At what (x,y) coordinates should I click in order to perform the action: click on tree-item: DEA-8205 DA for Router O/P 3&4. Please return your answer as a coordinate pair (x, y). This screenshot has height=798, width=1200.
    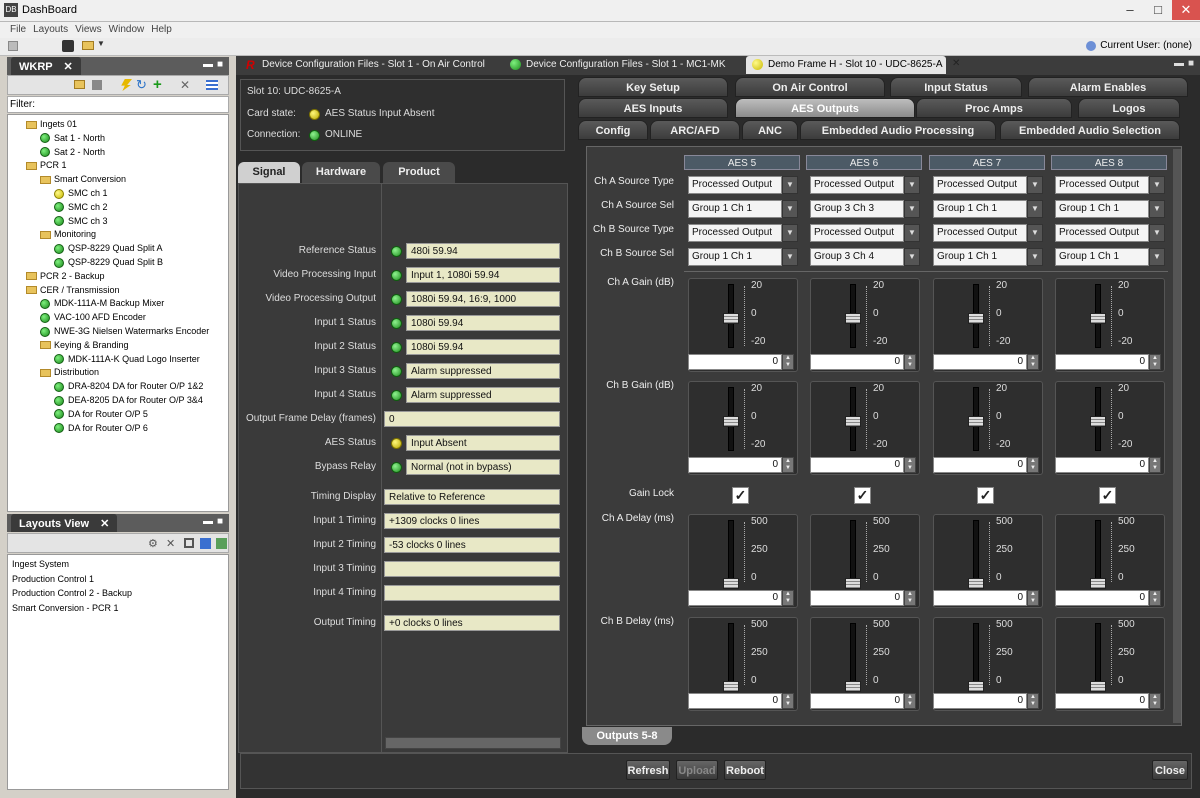
    Looking at the image, I should click on (128, 400).